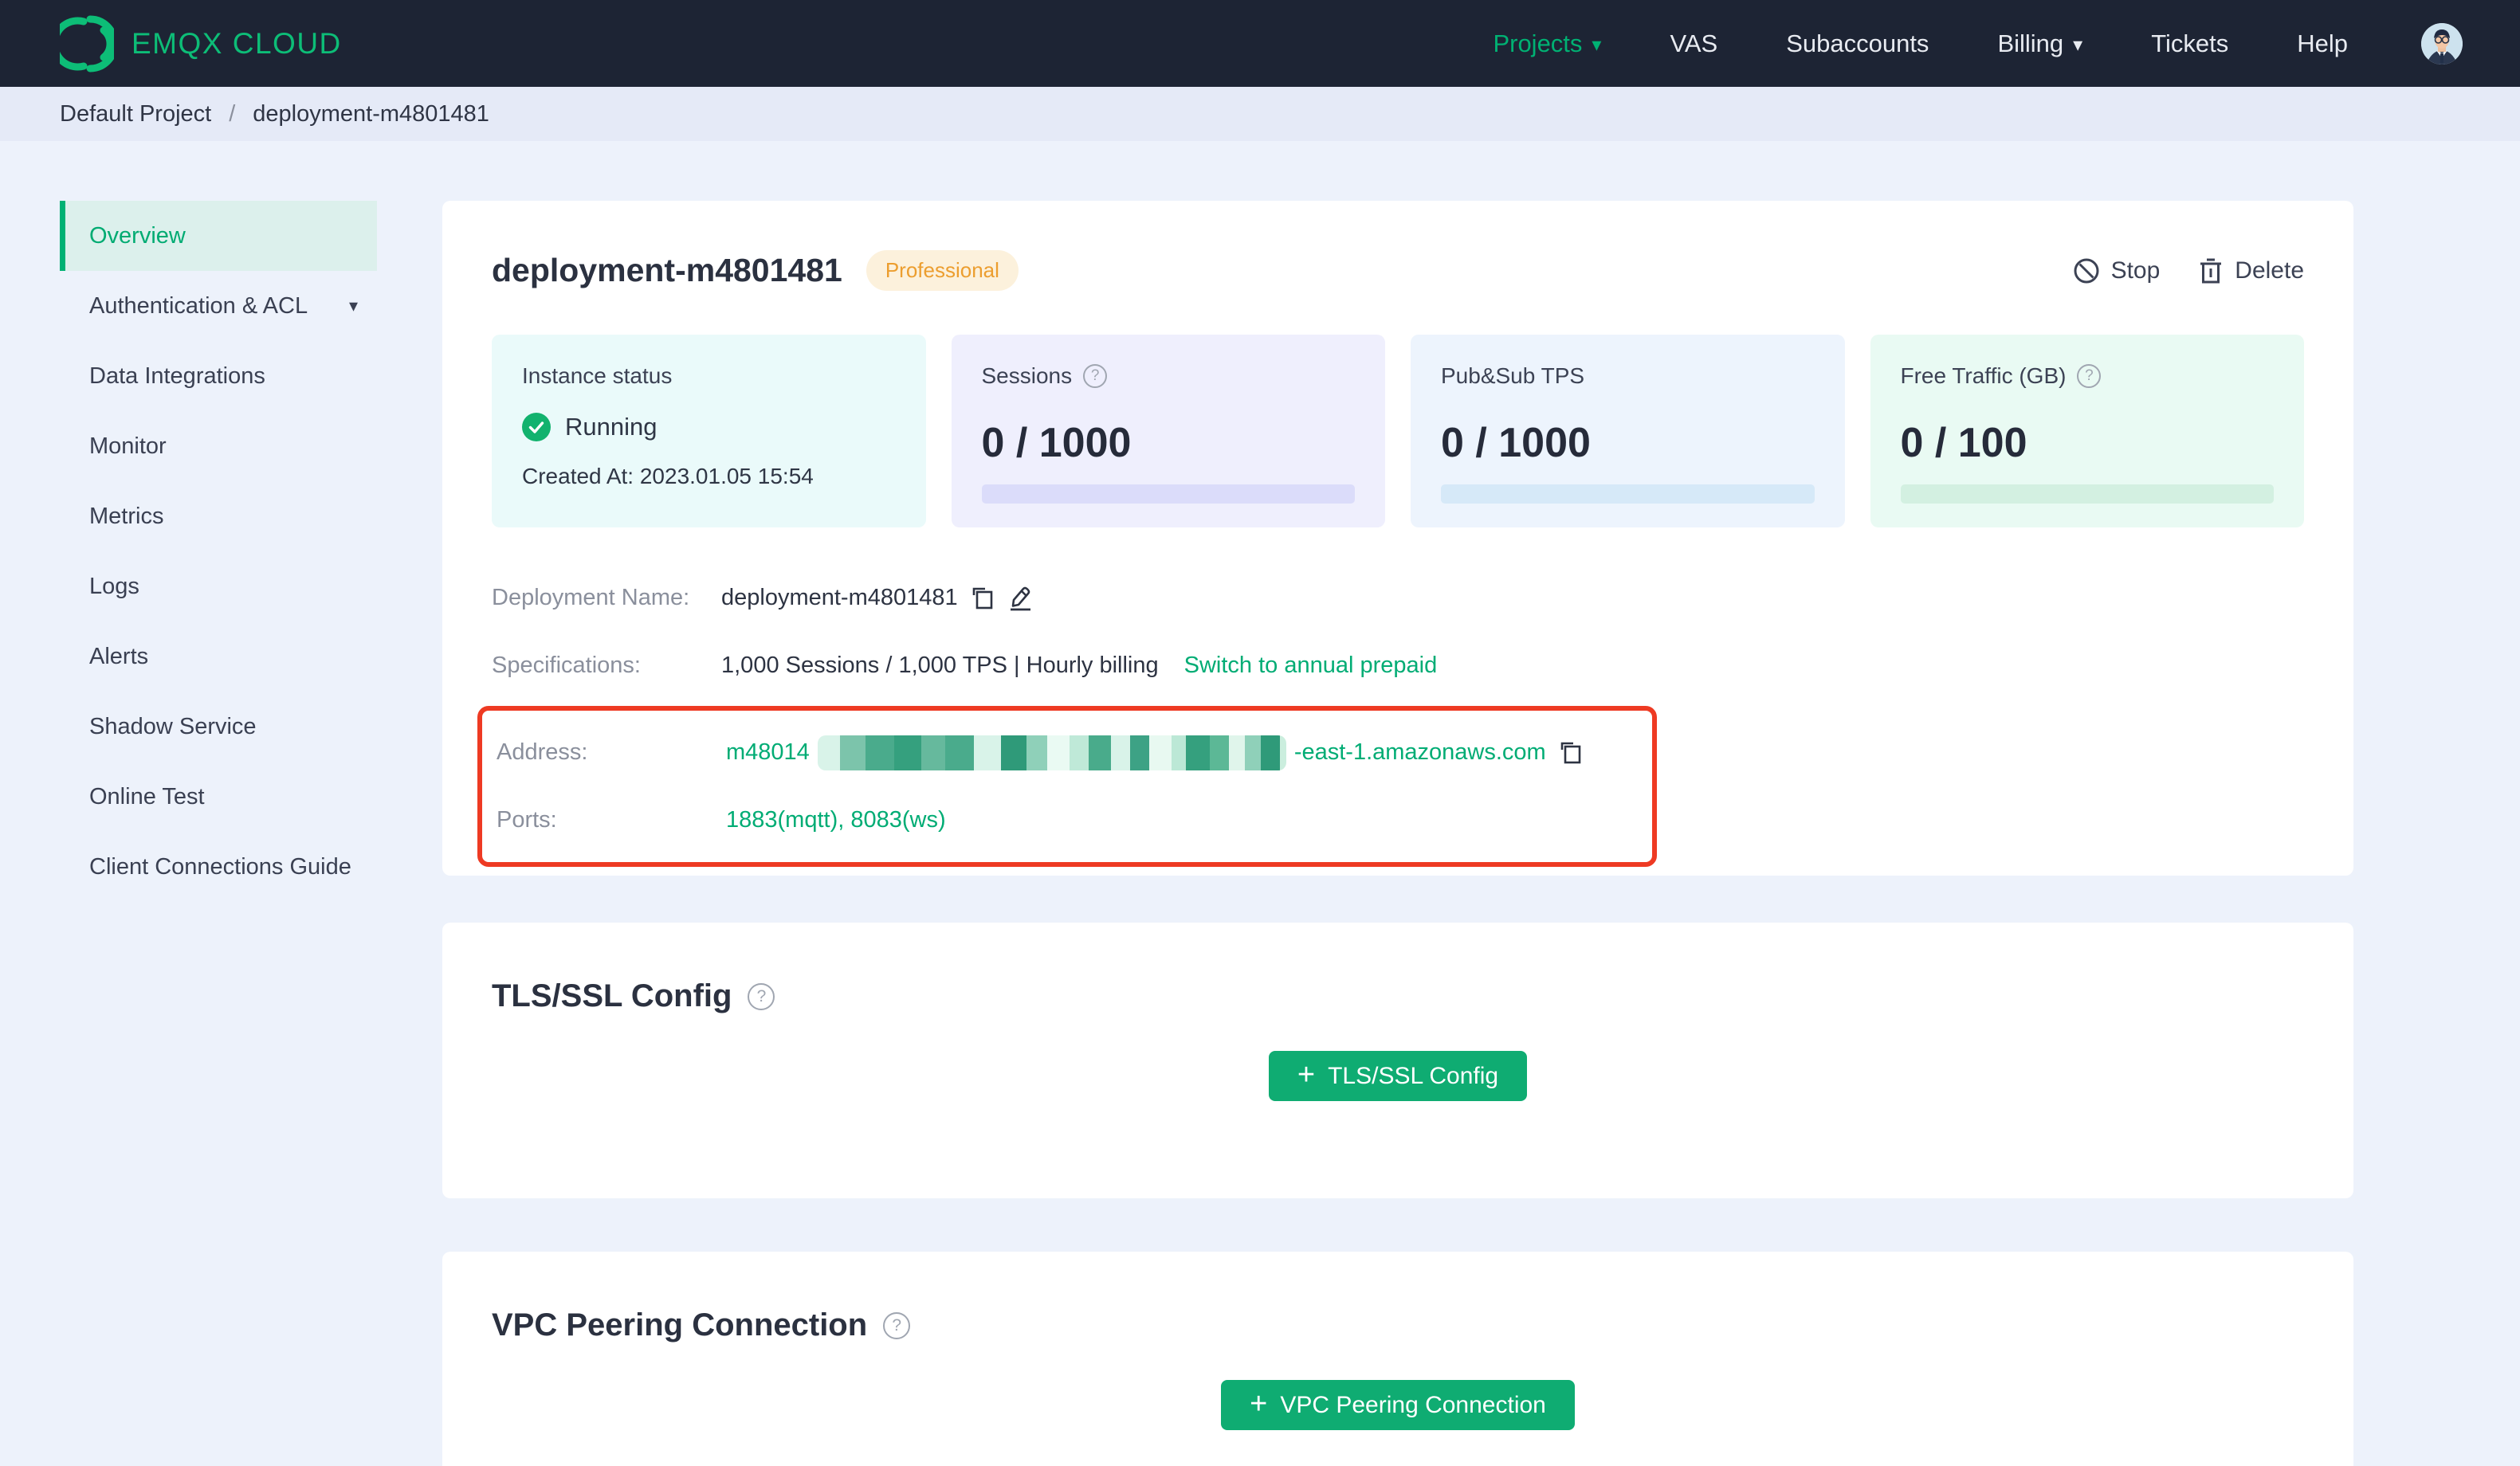  Describe the element at coordinates (218, 727) in the screenshot. I see `sidebar-item-shadow-service: Shadow Service` at that location.